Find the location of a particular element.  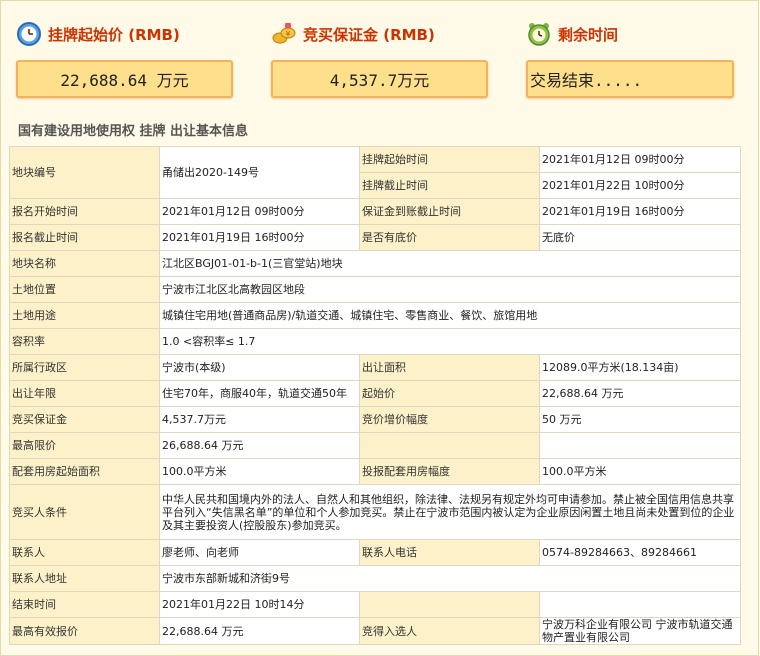

table-row: 联系人地址 宁波市东部新城和济街9号 is located at coordinates (375, 578).